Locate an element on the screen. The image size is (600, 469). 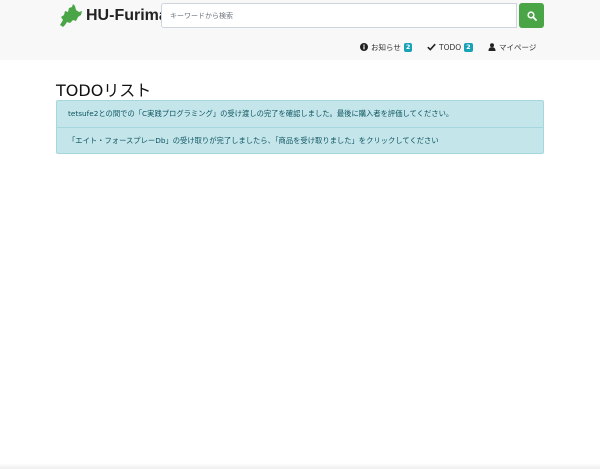
header: HU-Furima お知らせ 2 TODO 2 is located at coordinates (300, 30).